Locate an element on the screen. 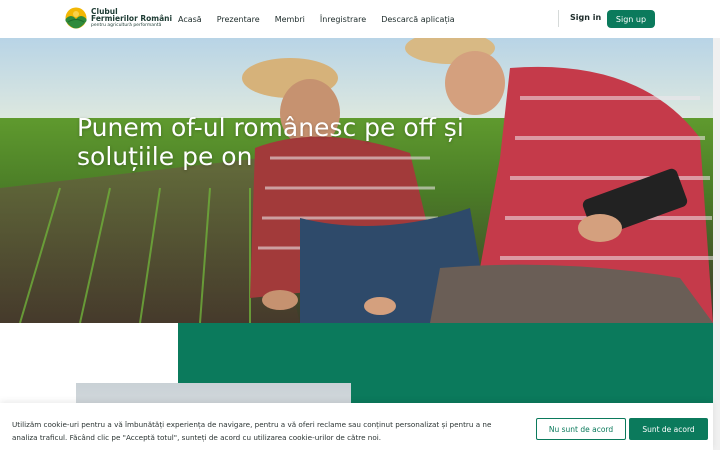 Image resolution: width=720 pixels, height=450 pixels. brand-tagline: pentru agricultură performantă is located at coordinates (126, 25).